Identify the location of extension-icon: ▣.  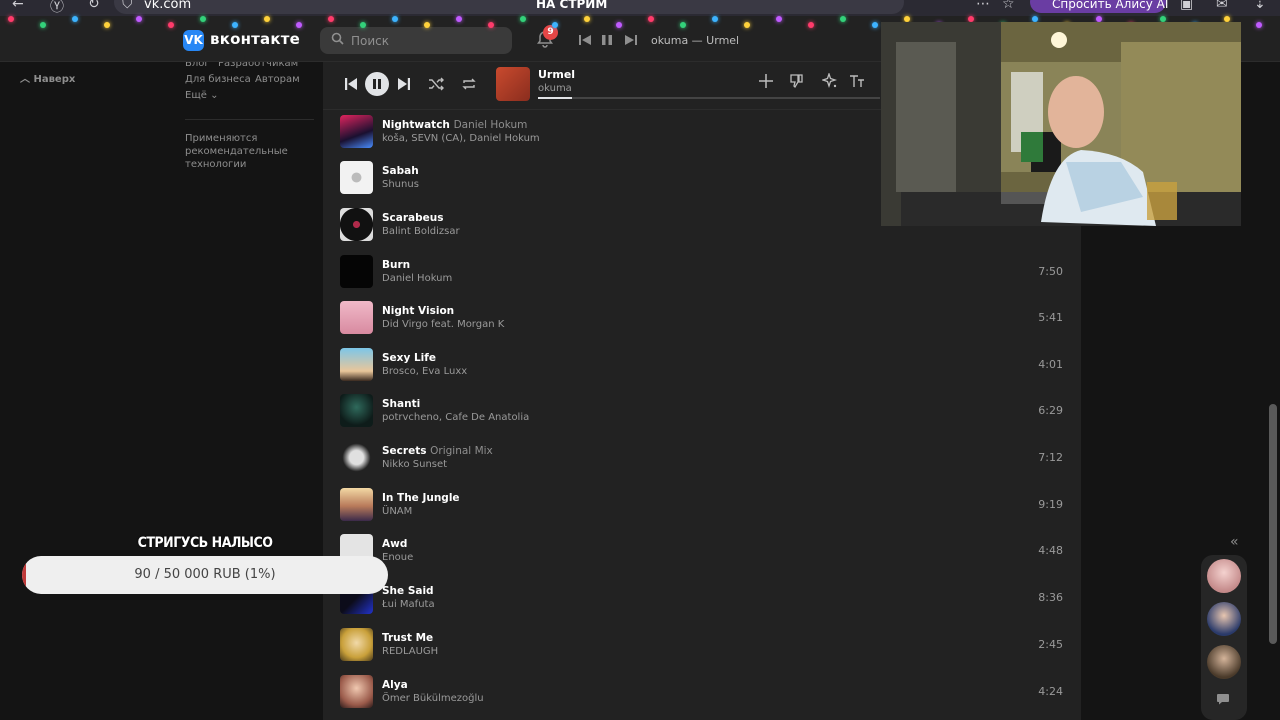
(1186, 6).